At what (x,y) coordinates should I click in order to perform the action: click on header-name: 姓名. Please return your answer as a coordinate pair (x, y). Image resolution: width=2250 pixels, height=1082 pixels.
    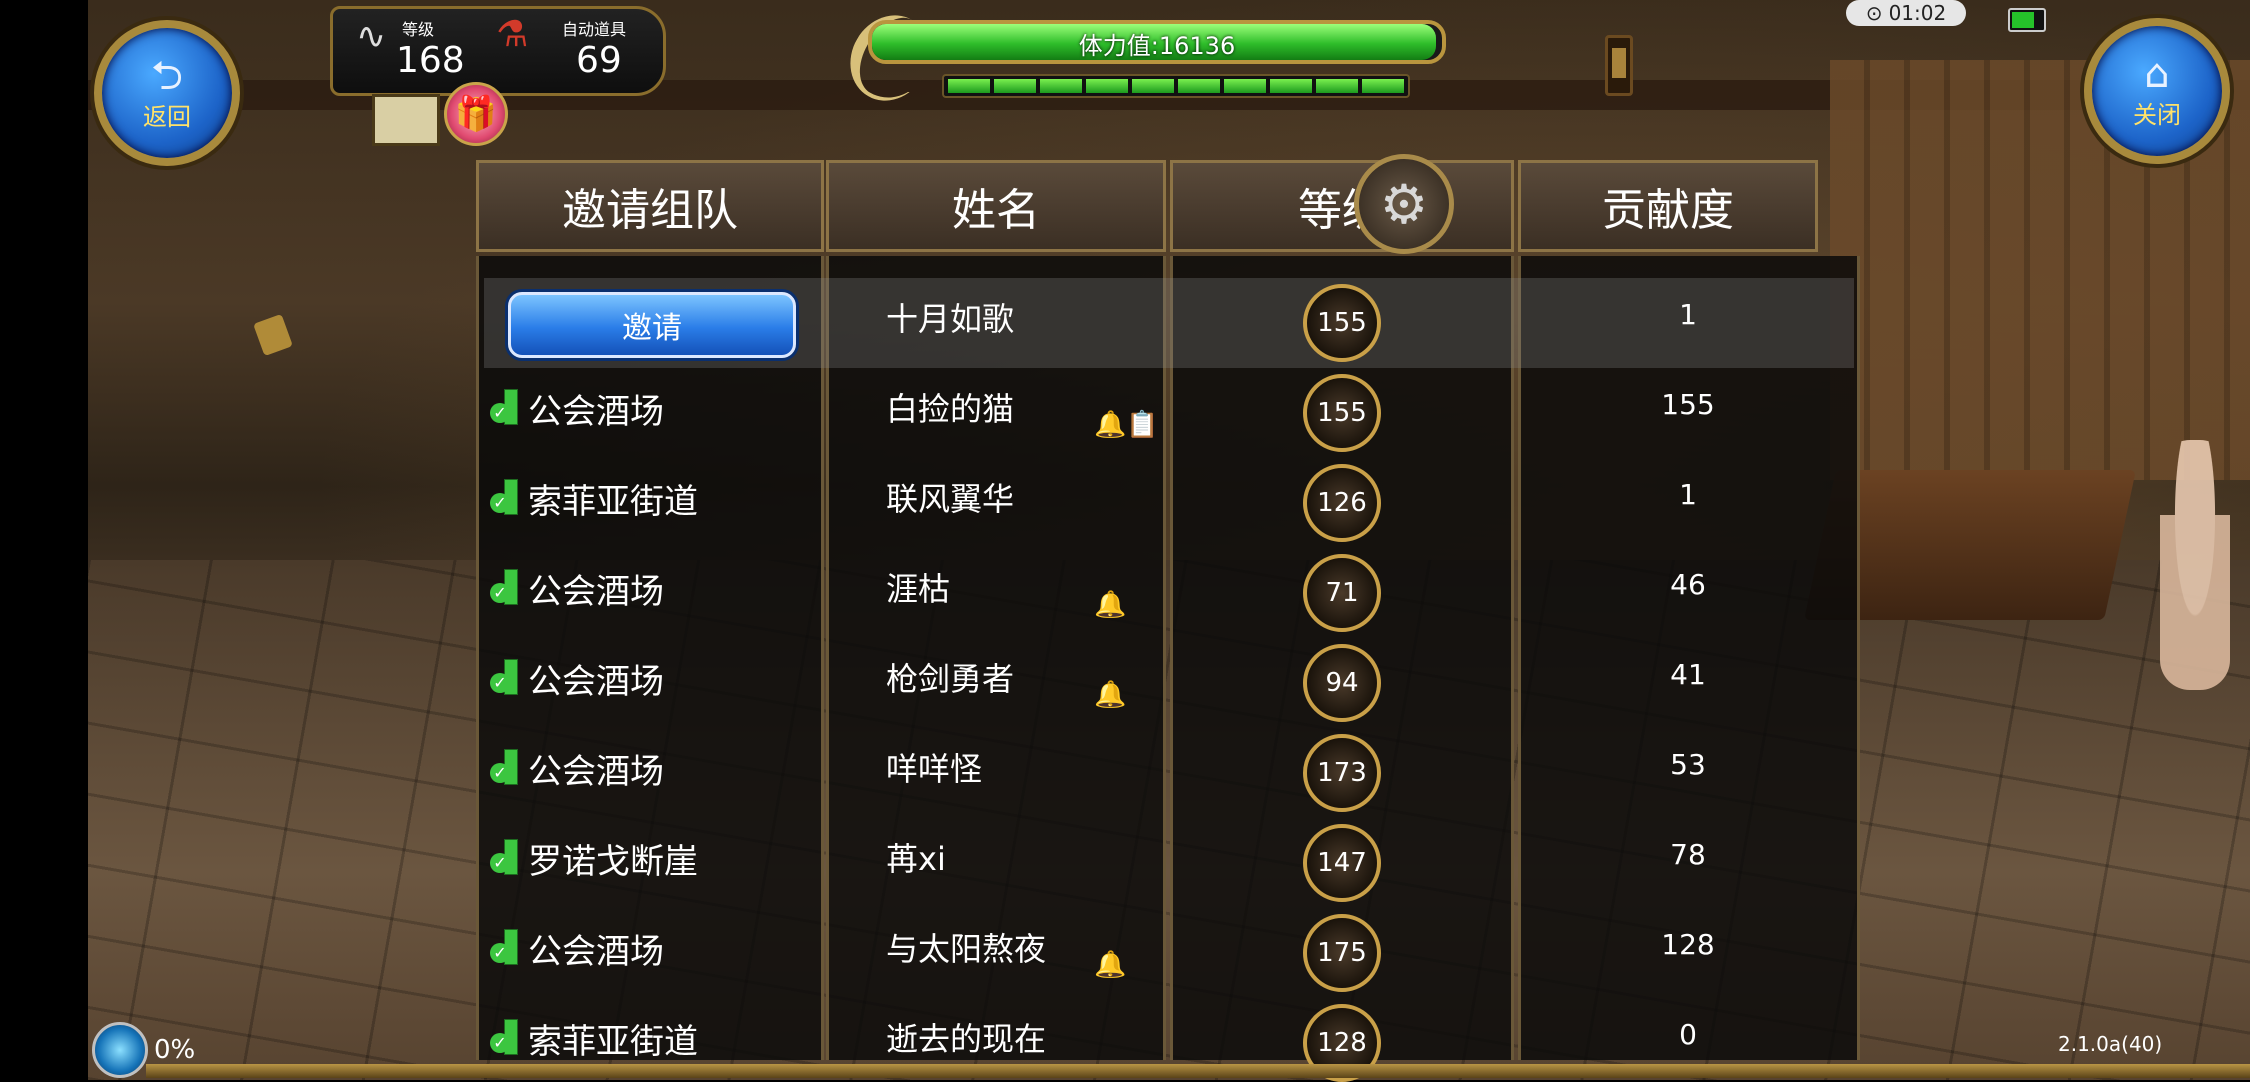
    Looking at the image, I should click on (996, 206).